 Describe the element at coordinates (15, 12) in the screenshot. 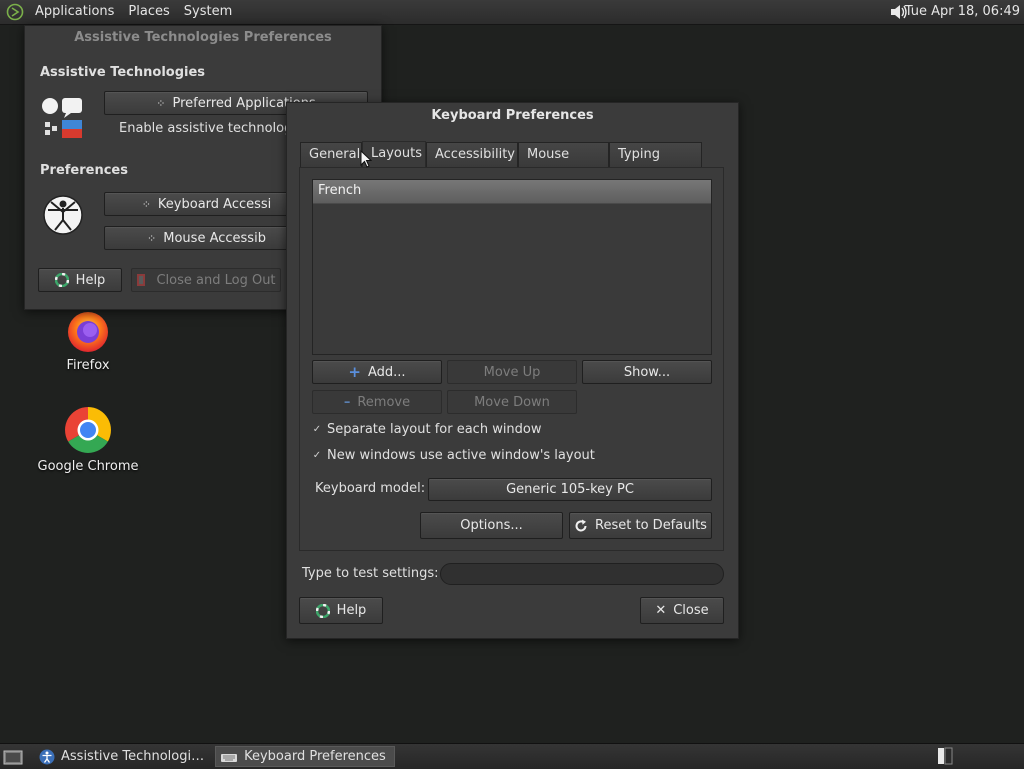

I see `distro-logo-icon` at that location.